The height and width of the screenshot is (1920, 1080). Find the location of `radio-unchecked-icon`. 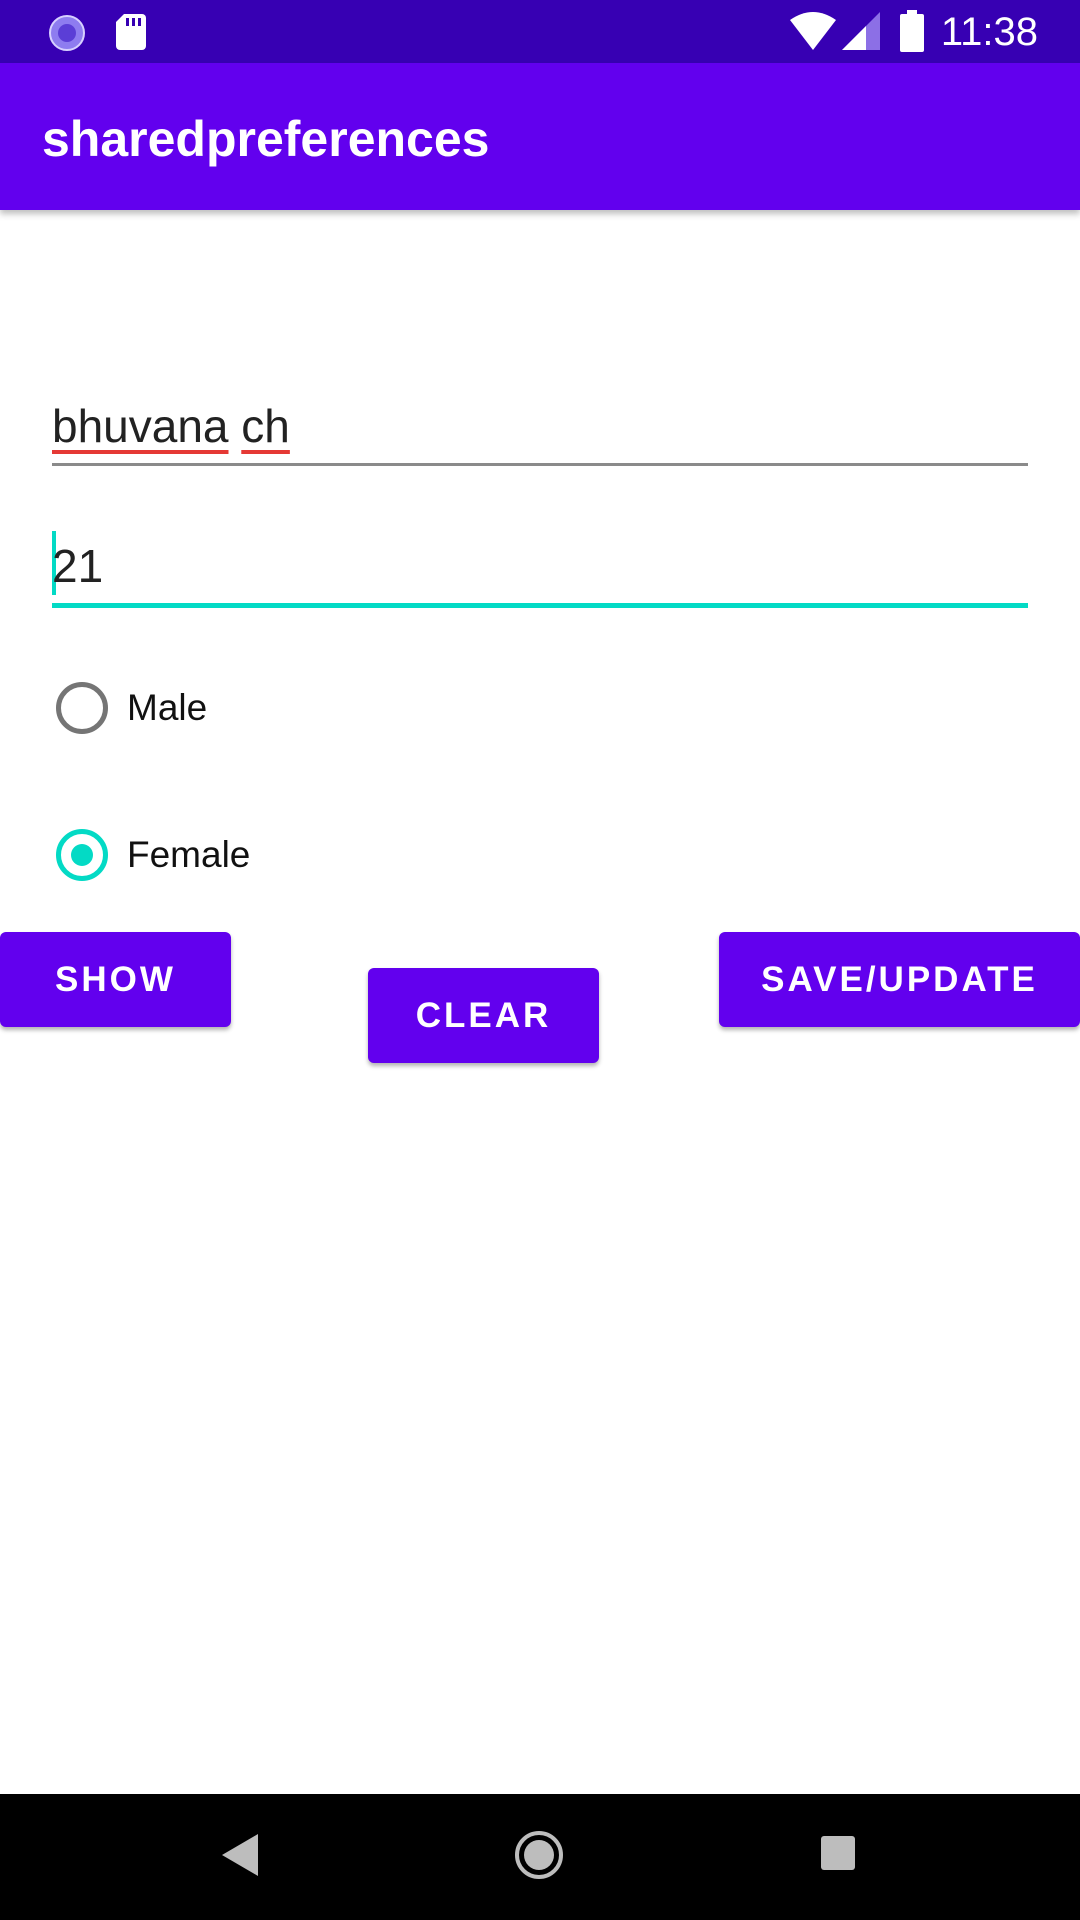

radio-unchecked-icon is located at coordinates (82, 708).